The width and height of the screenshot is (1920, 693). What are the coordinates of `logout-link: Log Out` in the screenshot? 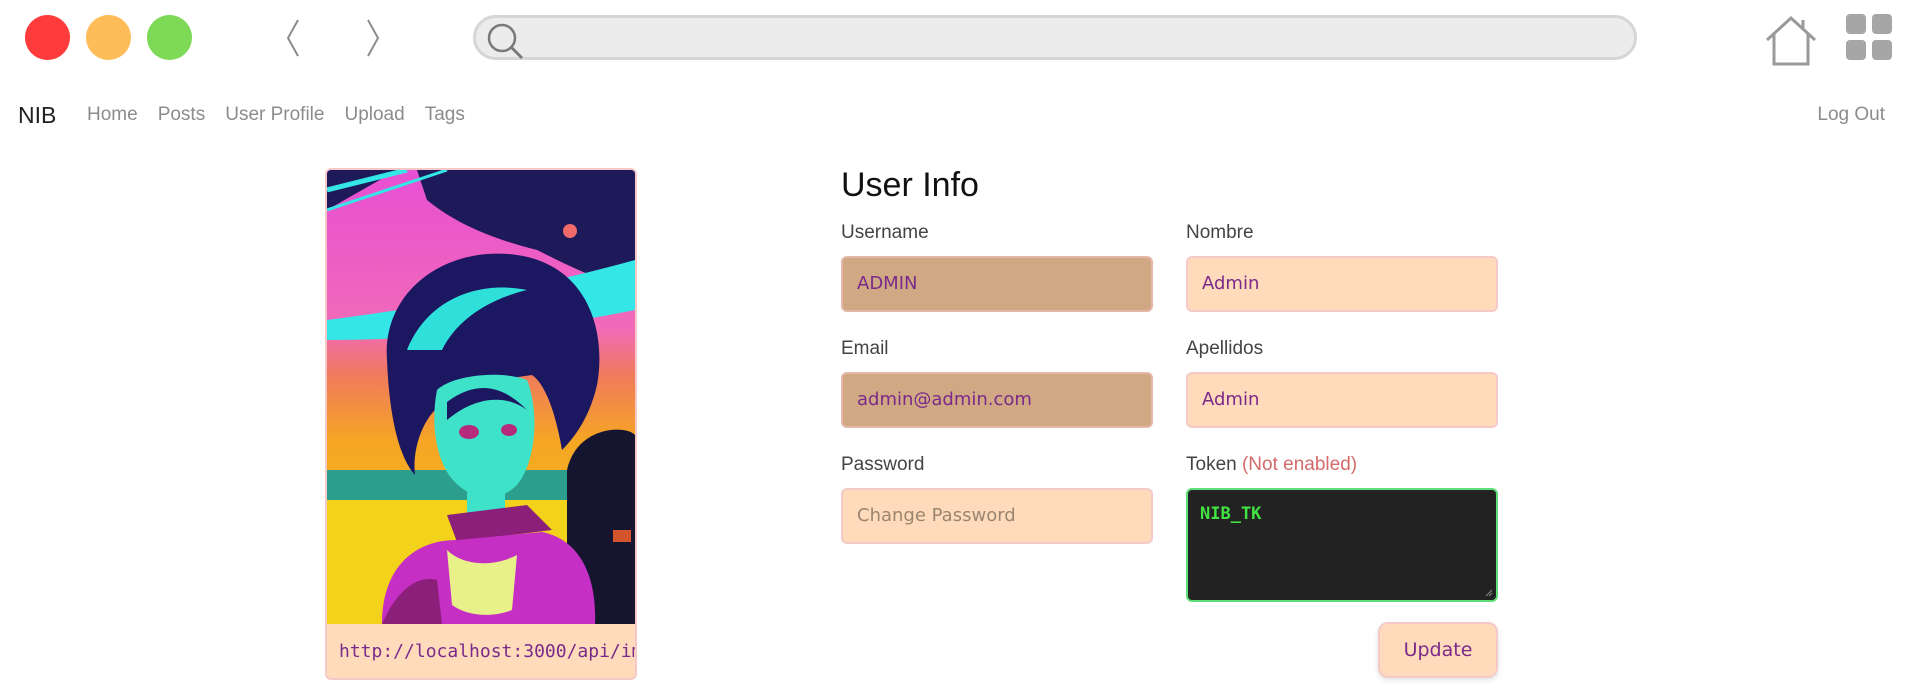 It's located at (1851, 115).